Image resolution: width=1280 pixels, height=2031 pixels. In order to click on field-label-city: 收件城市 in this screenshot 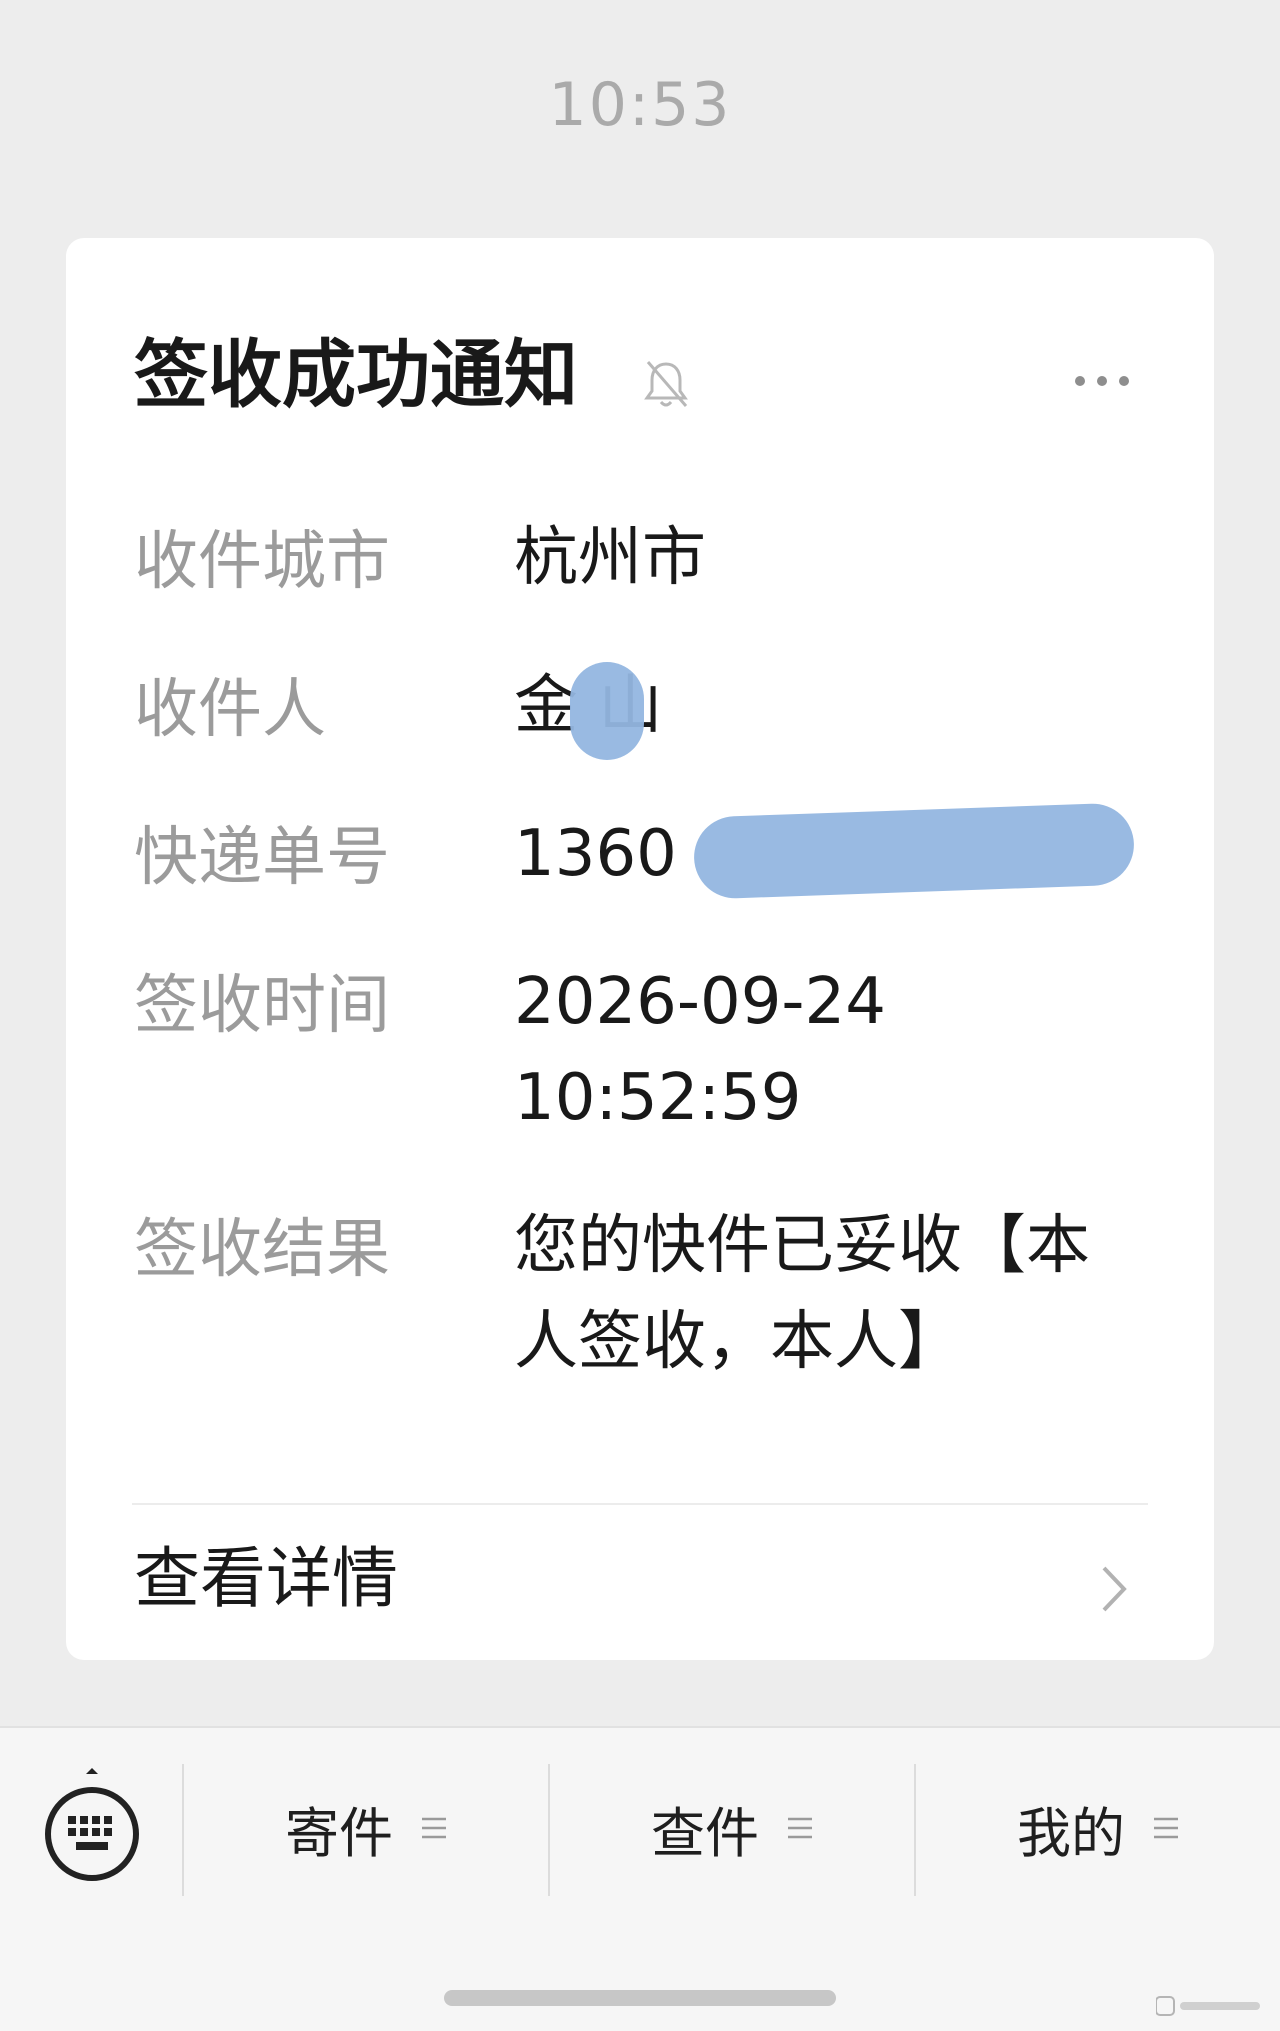, I will do `click(262, 562)`.